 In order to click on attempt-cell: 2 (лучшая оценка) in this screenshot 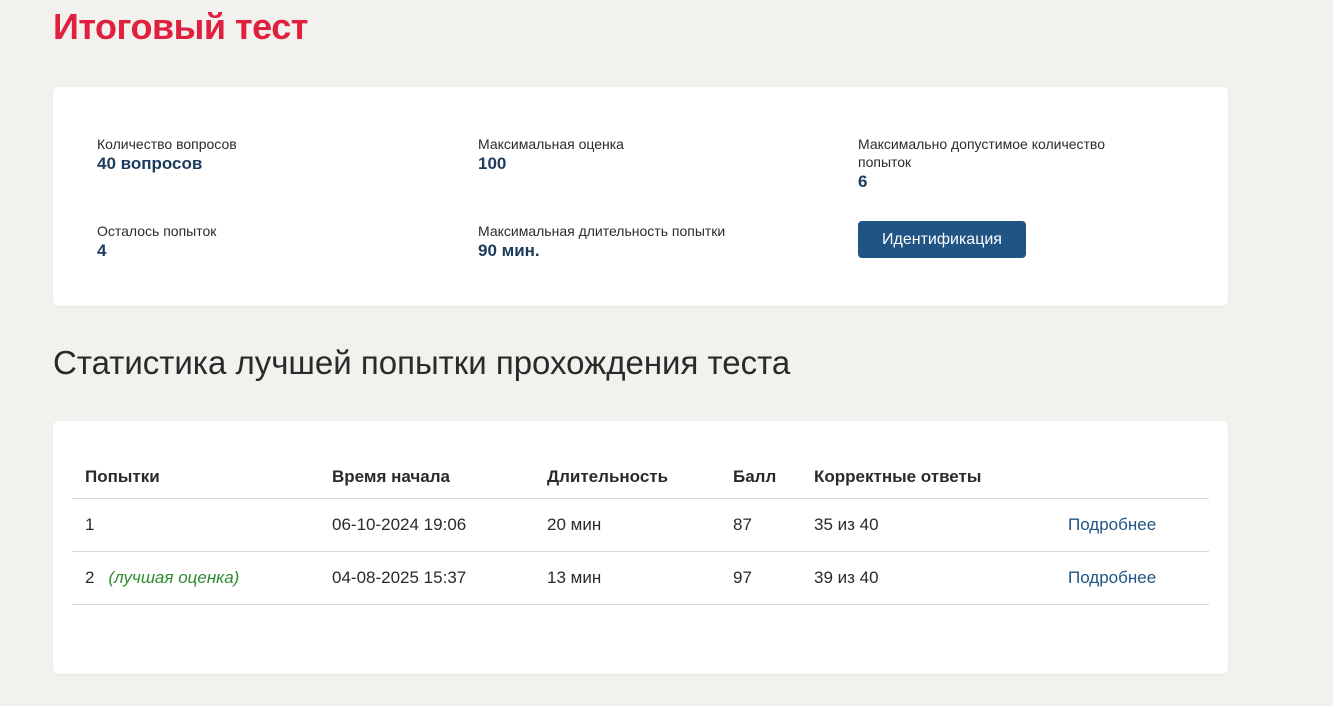, I will do `click(195, 578)`.